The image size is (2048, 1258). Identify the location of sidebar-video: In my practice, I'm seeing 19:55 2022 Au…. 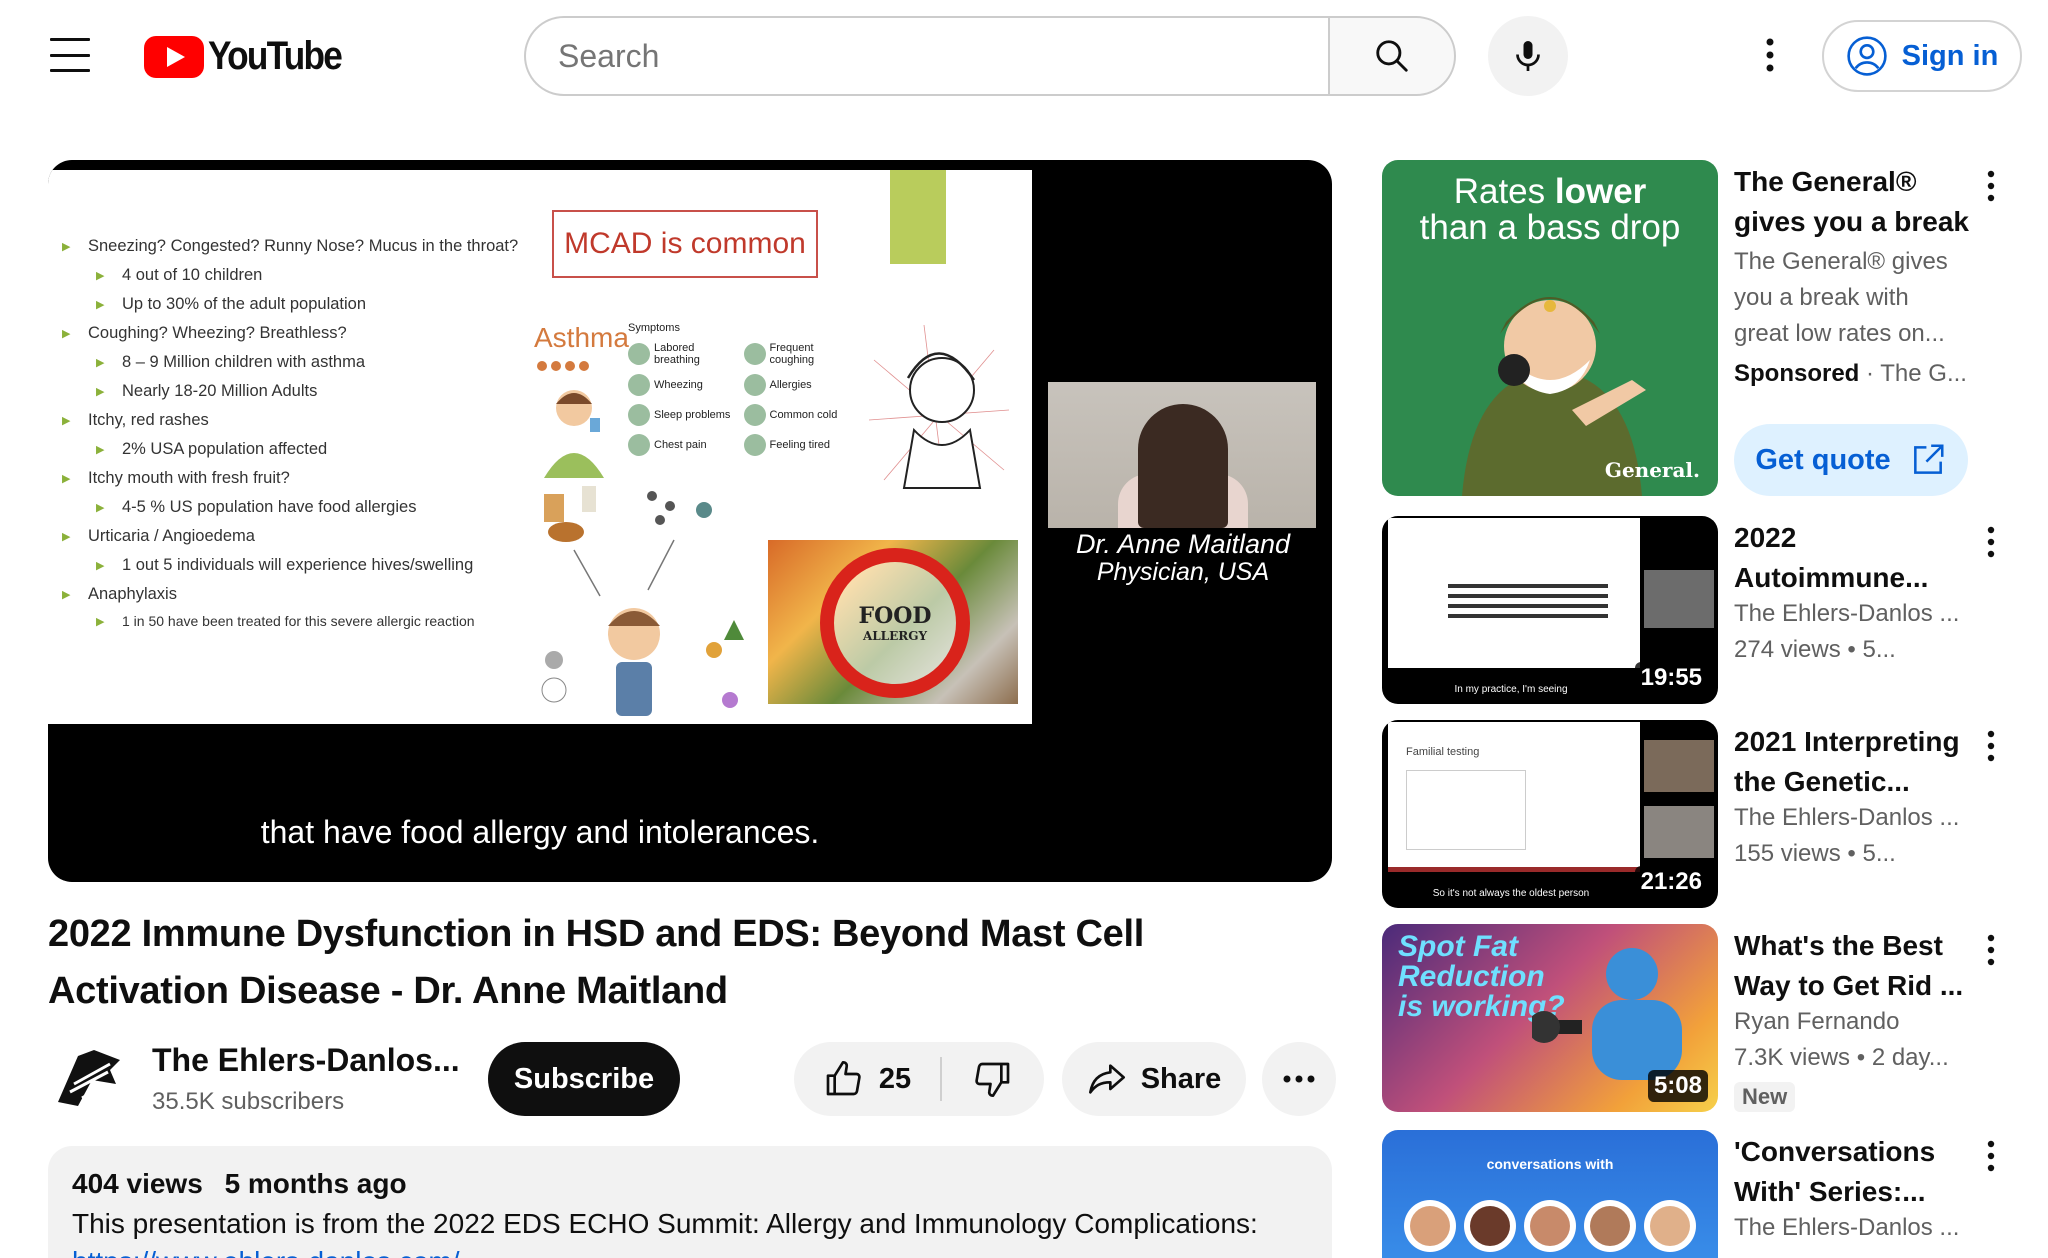
(1702, 611).